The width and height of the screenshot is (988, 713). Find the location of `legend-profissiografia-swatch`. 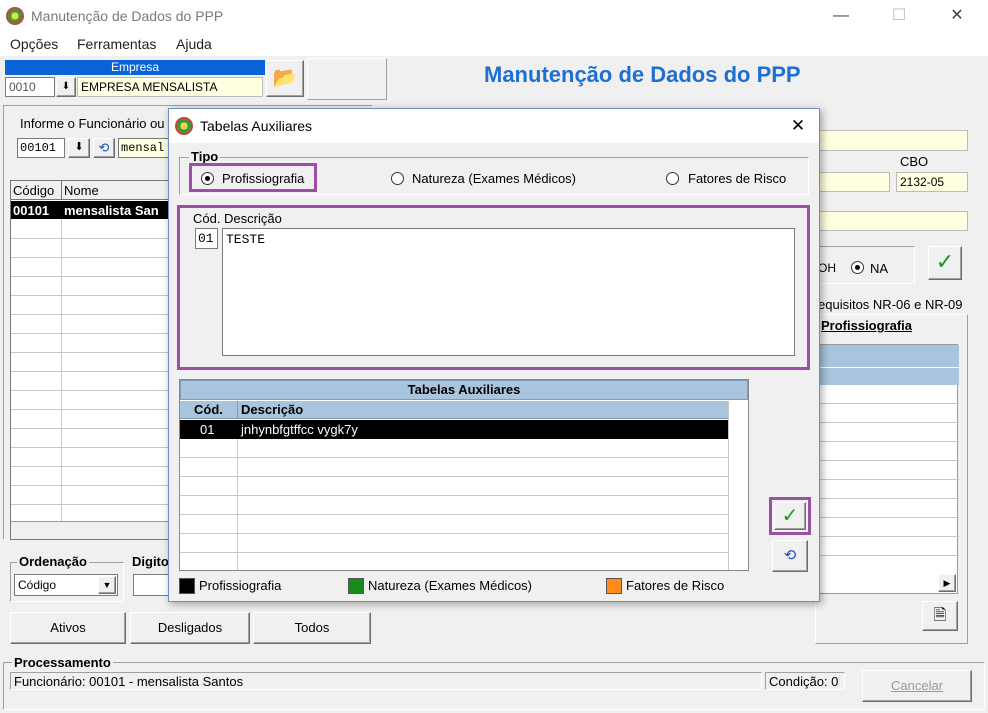

legend-profissiografia-swatch is located at coordinates (187, 586).